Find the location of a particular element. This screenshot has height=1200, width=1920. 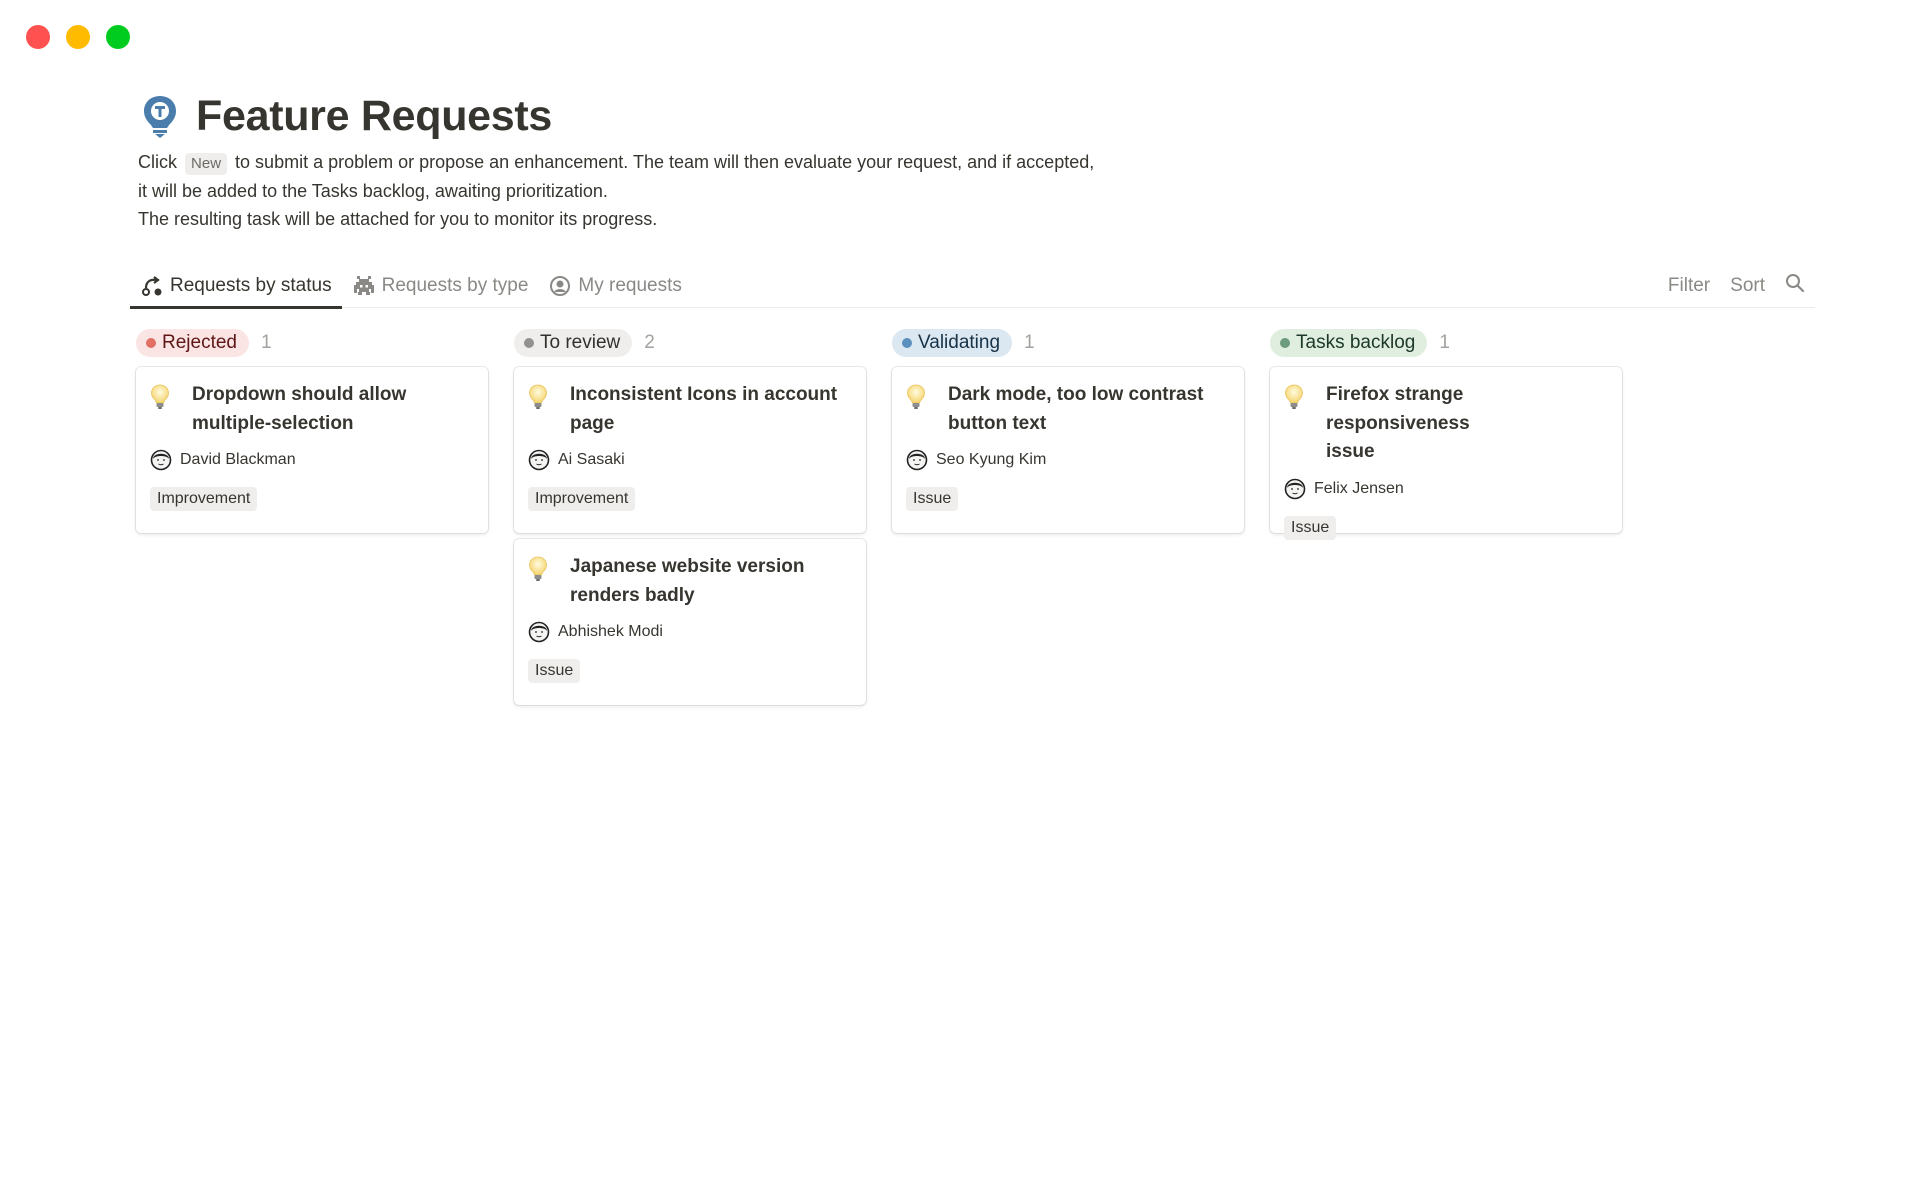

title-row: Feature Requests is located at coordinates (978, 116).